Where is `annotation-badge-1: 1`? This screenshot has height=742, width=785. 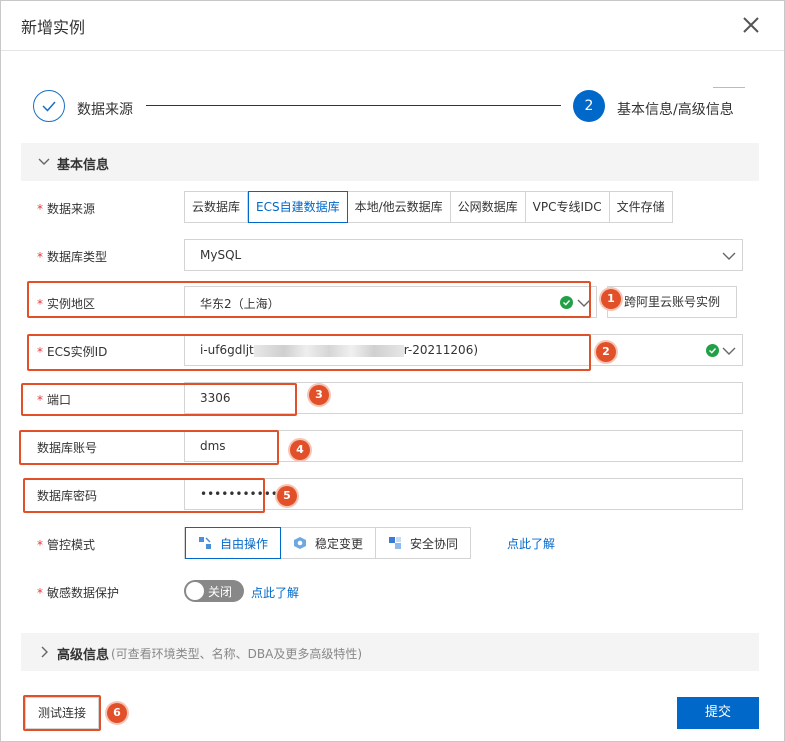
annotation-badge-1: 1 is located at coordinates (611, 299).